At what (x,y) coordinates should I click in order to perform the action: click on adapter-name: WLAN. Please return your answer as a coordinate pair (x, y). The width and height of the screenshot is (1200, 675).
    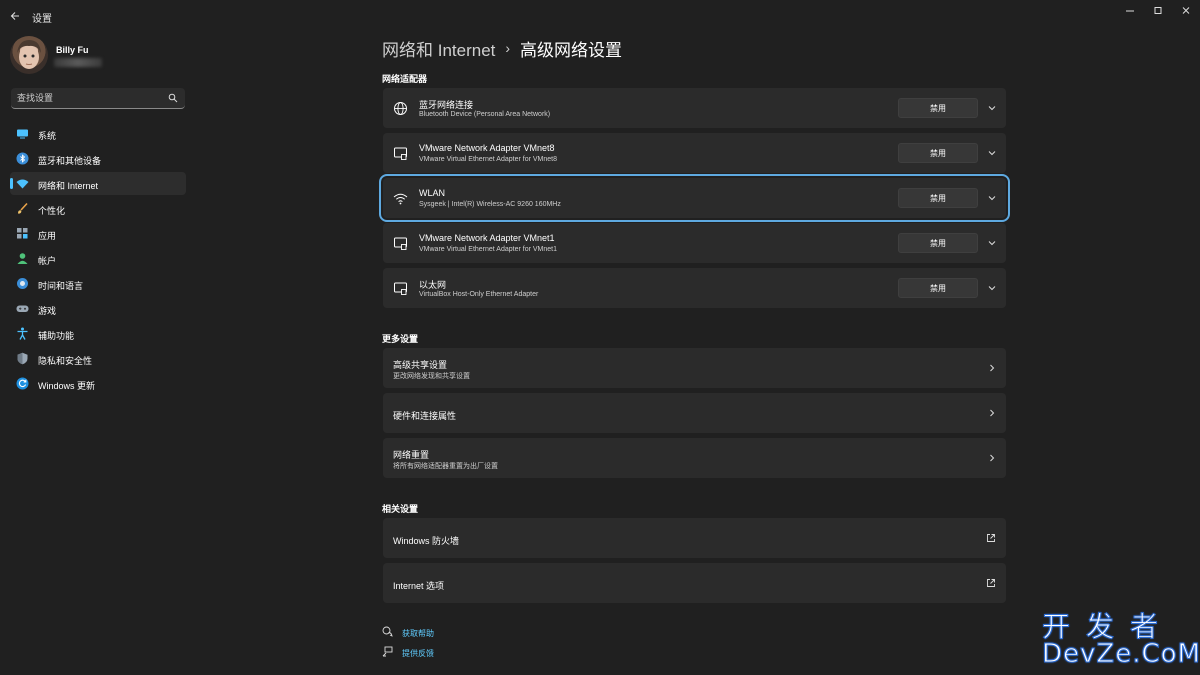
    Looking at the image, I should click on (432, 193).